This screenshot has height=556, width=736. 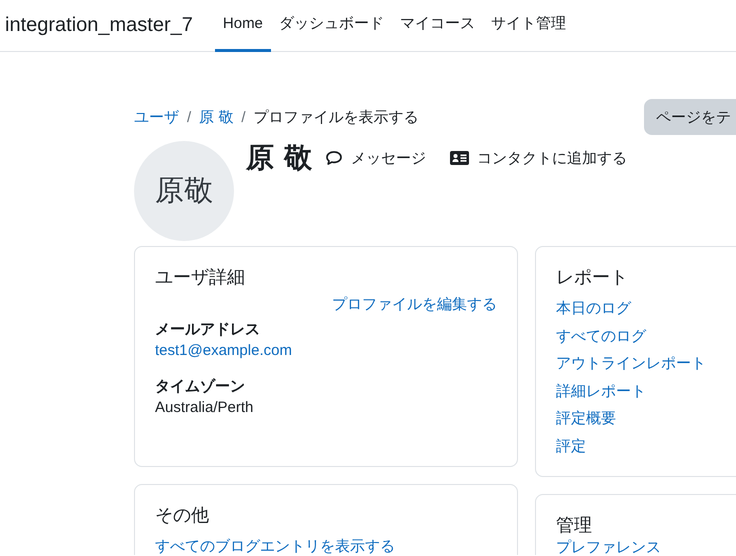 I want to click on add-contact-link: コンタクトに追加する, so click(x=551, y=158).